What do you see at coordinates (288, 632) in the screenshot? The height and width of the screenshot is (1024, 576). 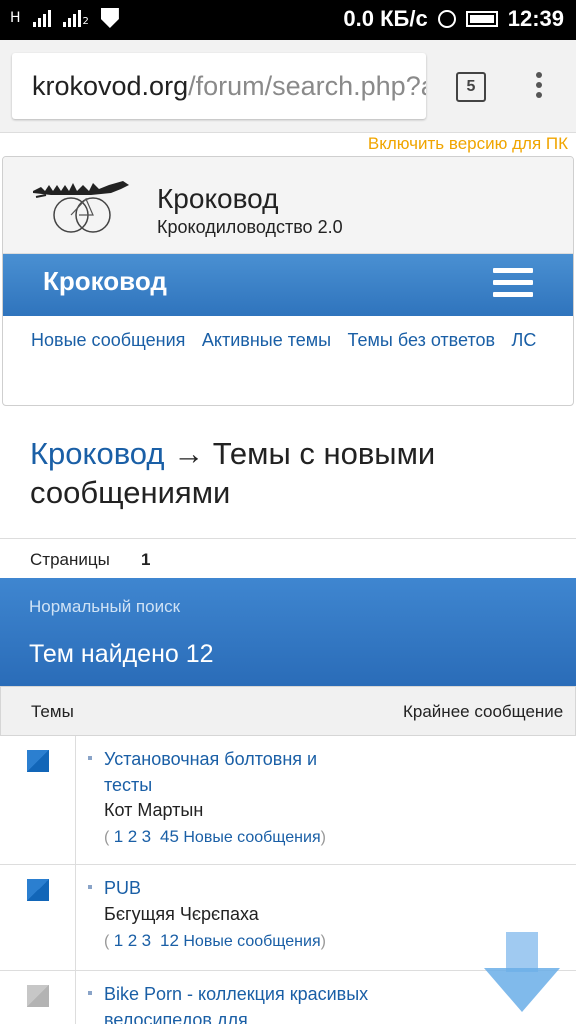 I see `search-results-header: Нормальный поиск Тем найдено 12` at bounding box center [288, 632].